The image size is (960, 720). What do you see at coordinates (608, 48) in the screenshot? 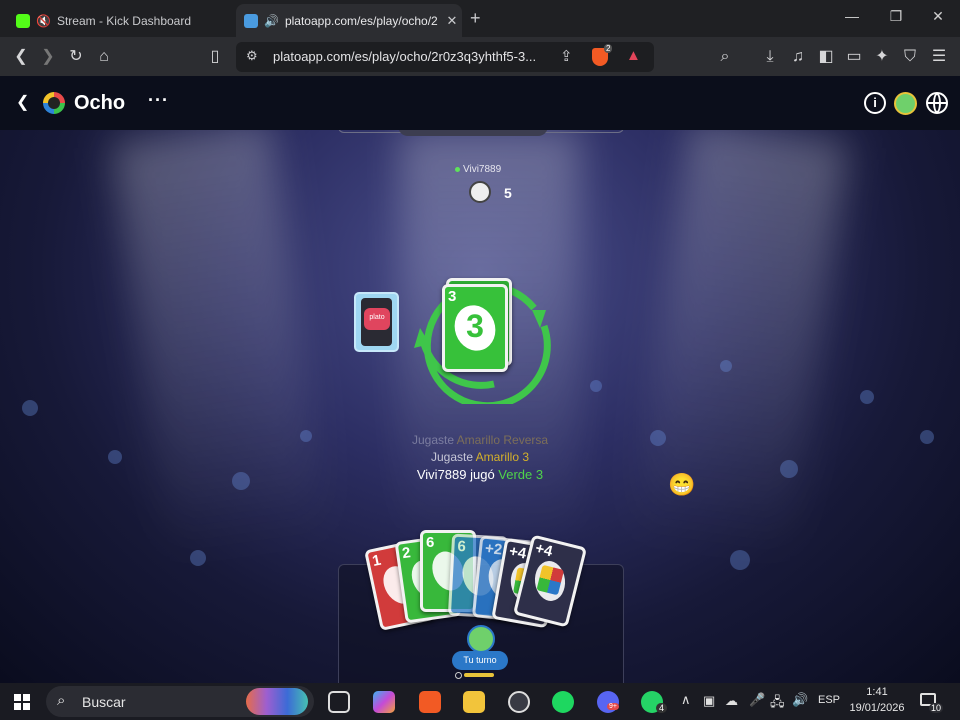
I see `shield-badge: 2` at bounding box center [608, 48].